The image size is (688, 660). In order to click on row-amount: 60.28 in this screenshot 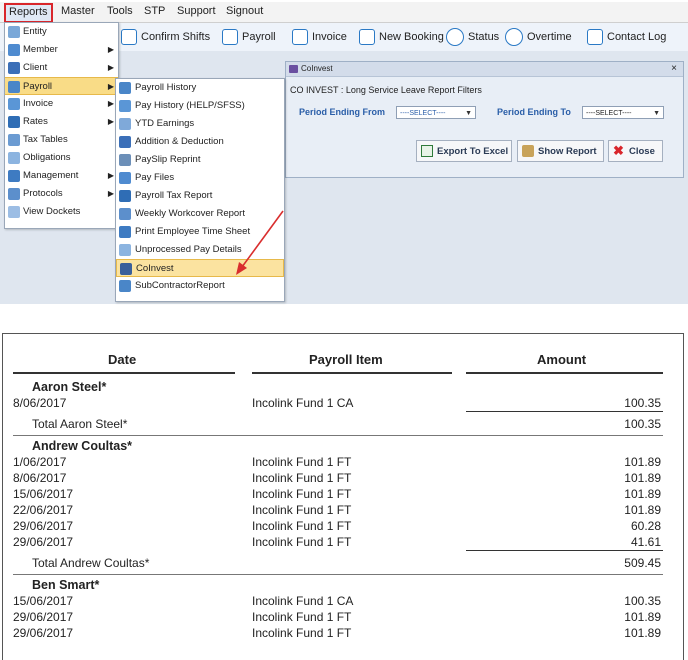, I will do `click(645, 526)`.